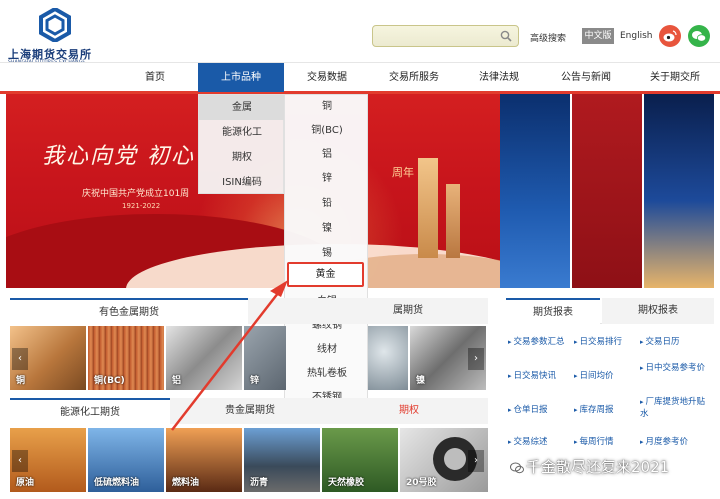 This screenshot has height=499, width=720. Describe the element at coordinates (675, 77) in the screenshot. I see `nav-item-about: 关于期交所` at that location.